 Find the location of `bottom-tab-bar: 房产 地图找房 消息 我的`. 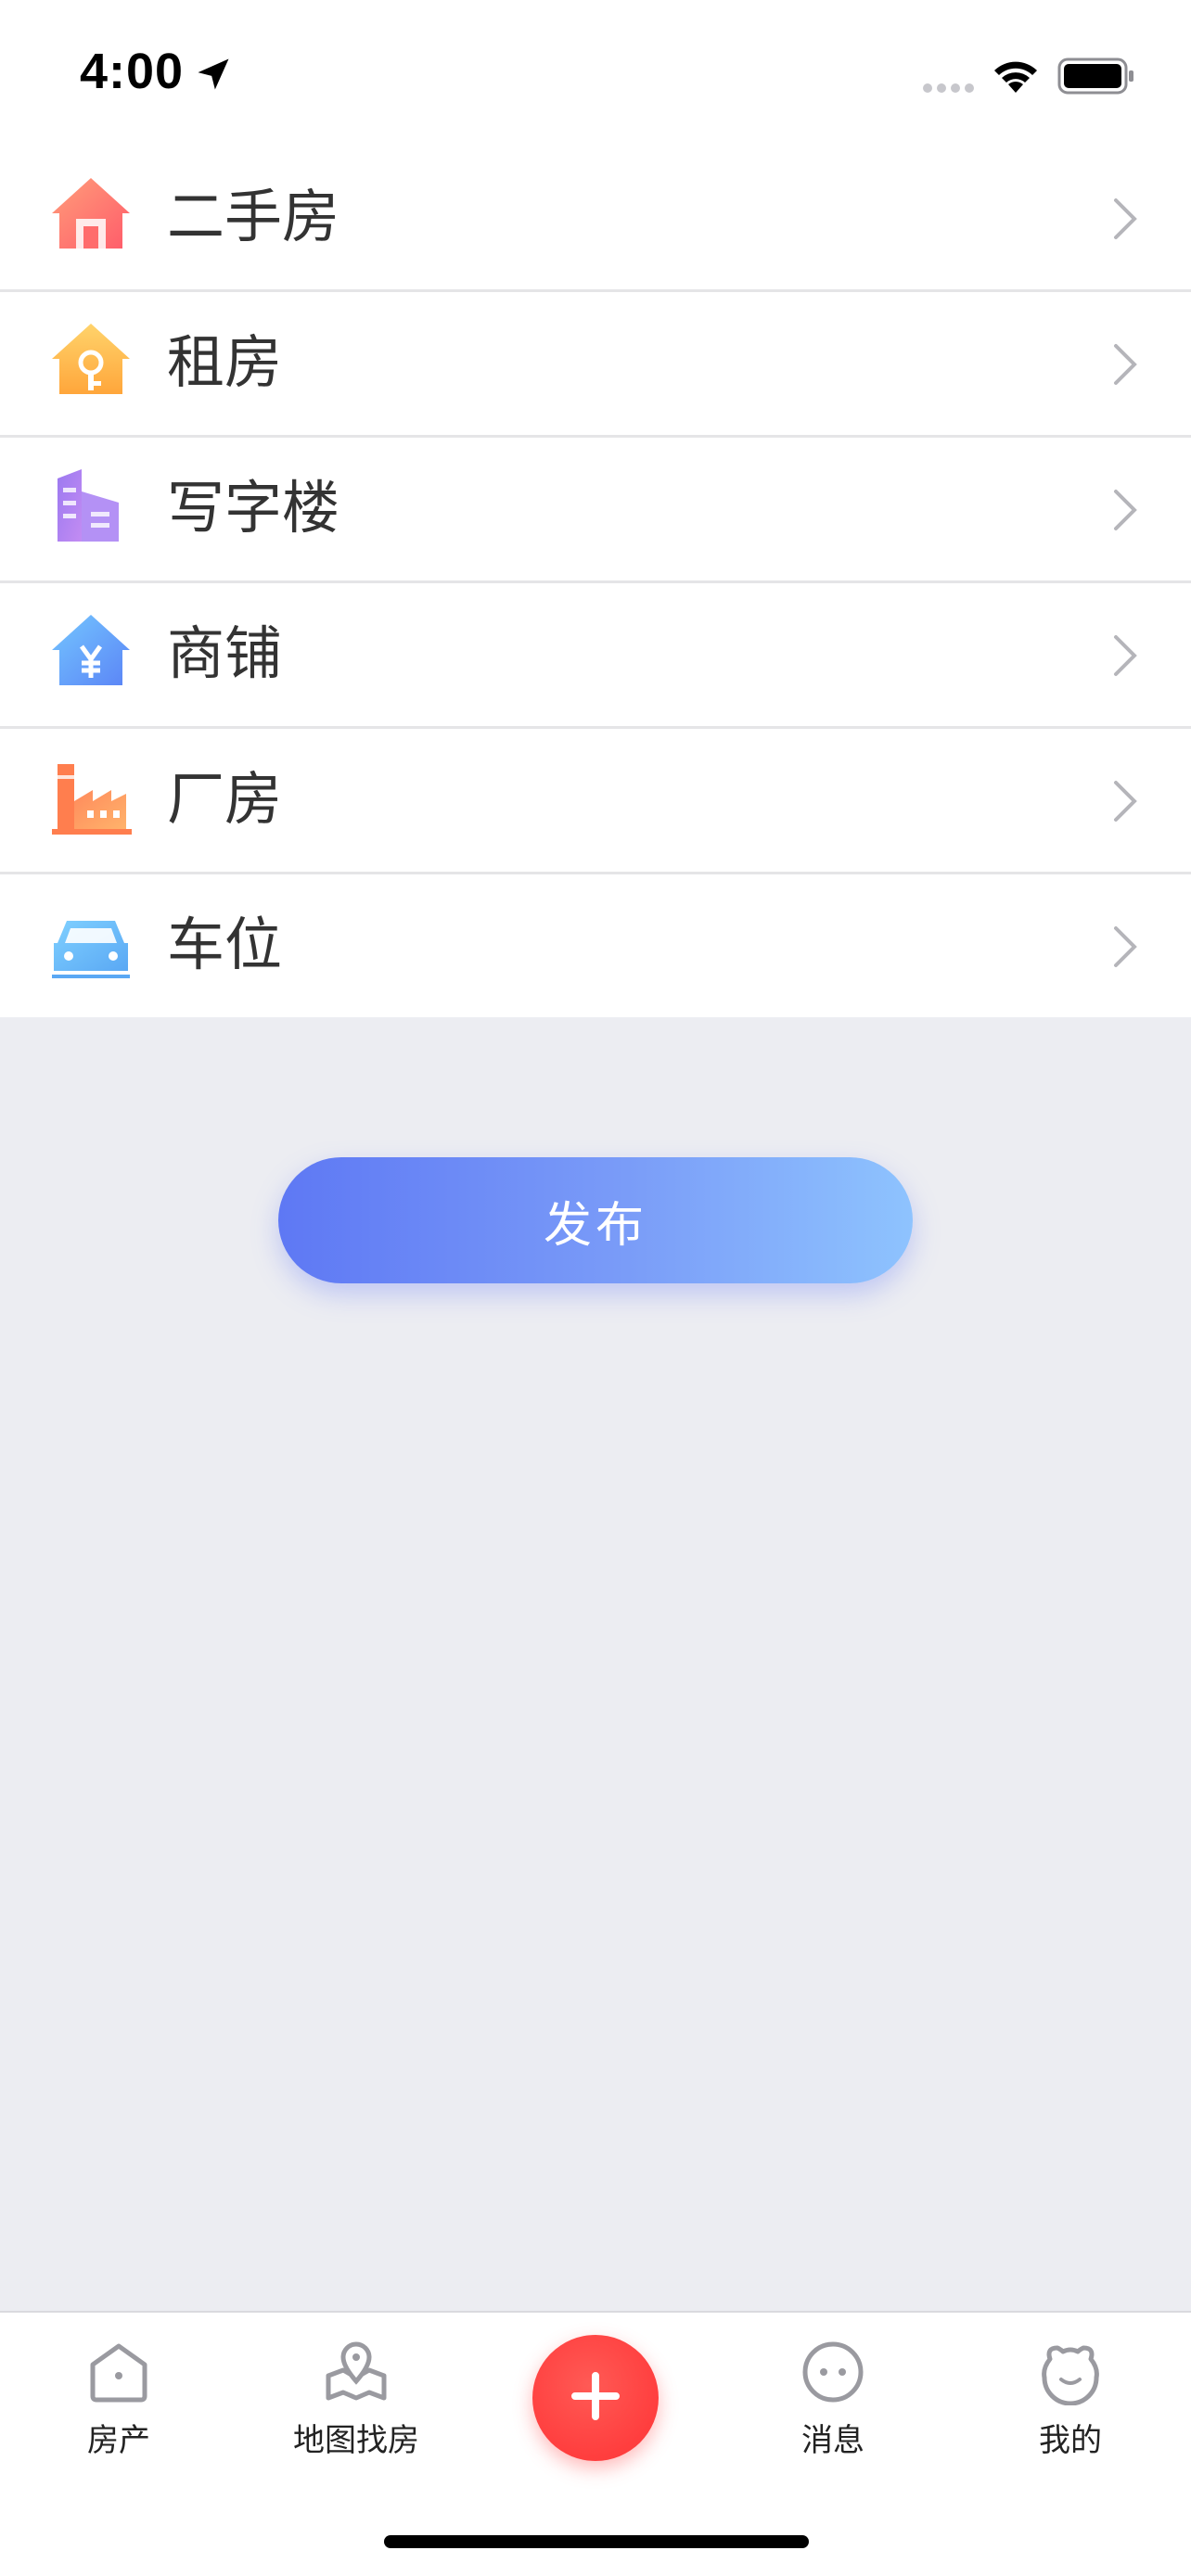

bottom-tab-bar: 房产 地图找房 消息 我的 is located at coordinates (595, 2444).